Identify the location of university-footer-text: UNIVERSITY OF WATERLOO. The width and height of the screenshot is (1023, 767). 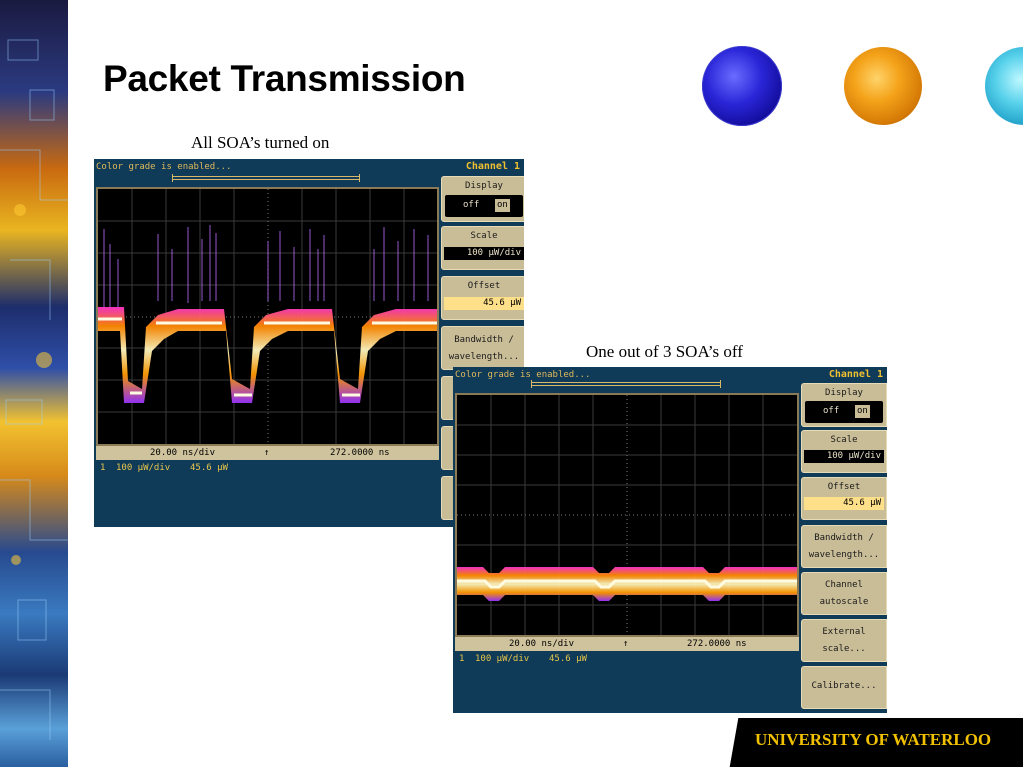
(873, 739).